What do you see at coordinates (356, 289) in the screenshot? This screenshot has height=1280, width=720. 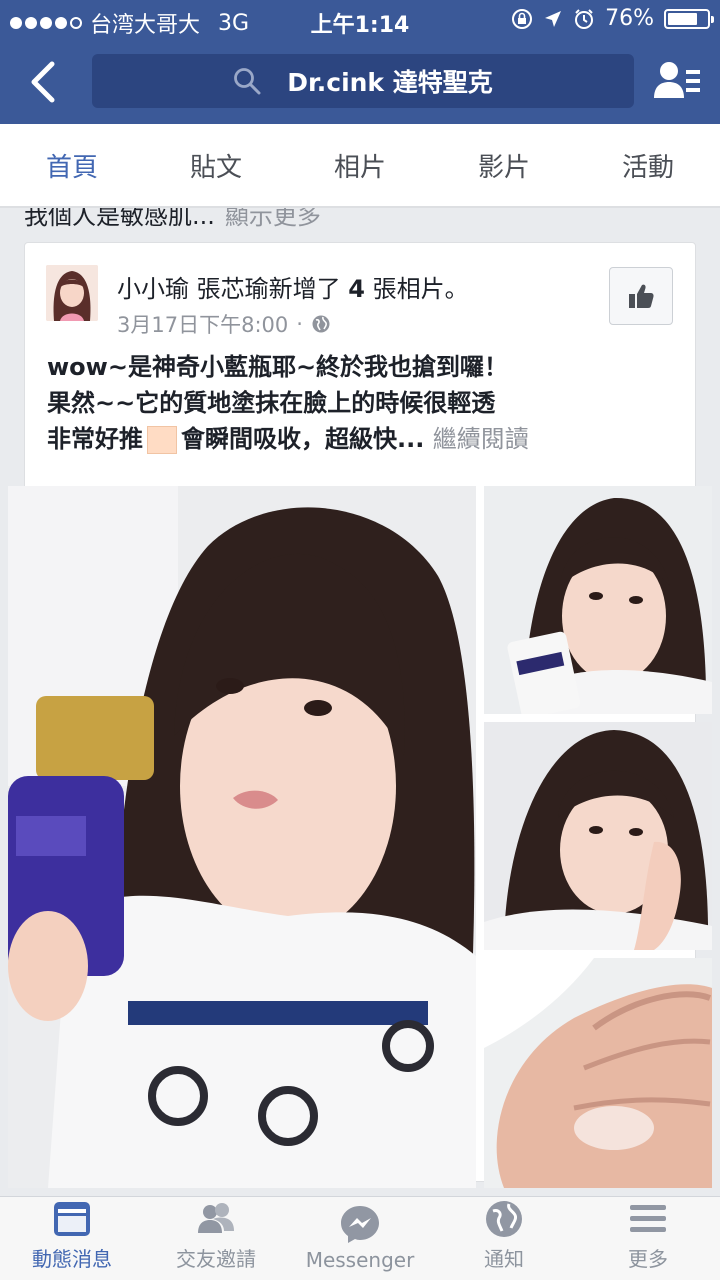 I see `photo-count: 4` at bounding box center [356, 289].